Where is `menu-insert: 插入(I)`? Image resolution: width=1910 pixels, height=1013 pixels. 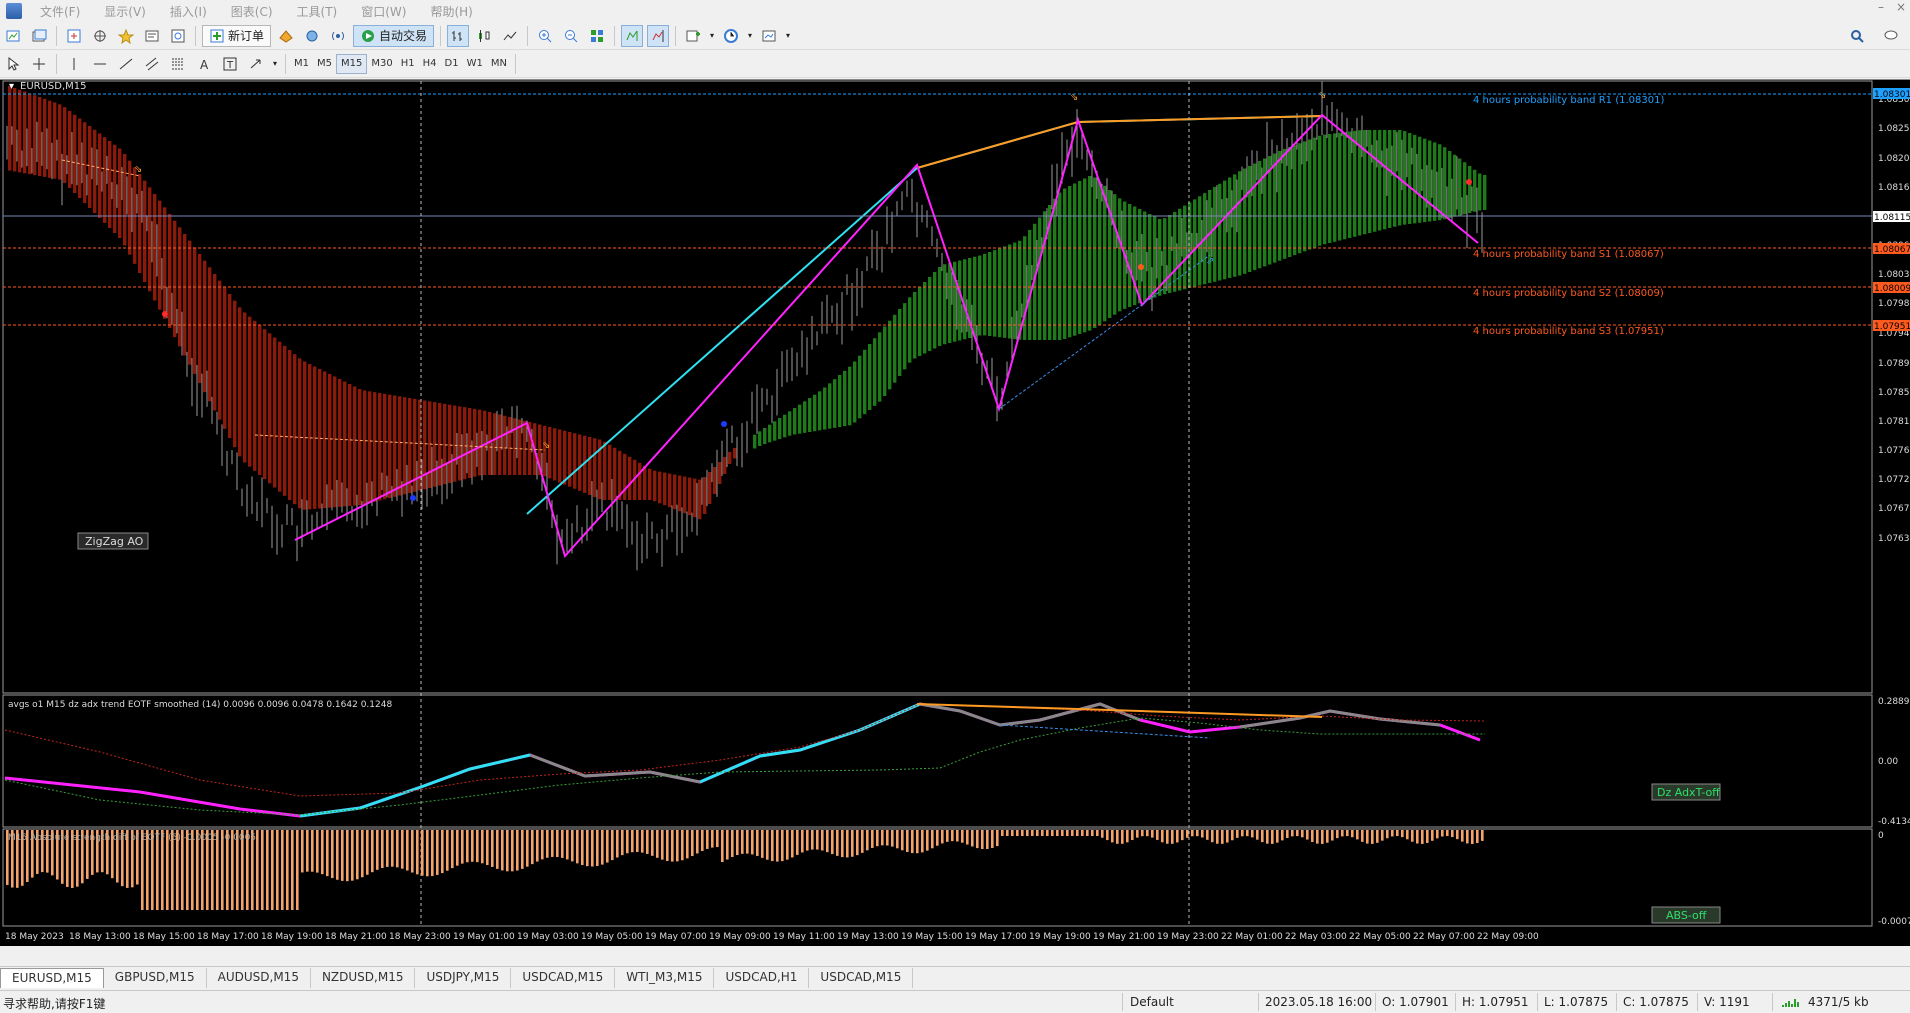 menu-insert: 插入(I) is located at coordinates (188, 11).